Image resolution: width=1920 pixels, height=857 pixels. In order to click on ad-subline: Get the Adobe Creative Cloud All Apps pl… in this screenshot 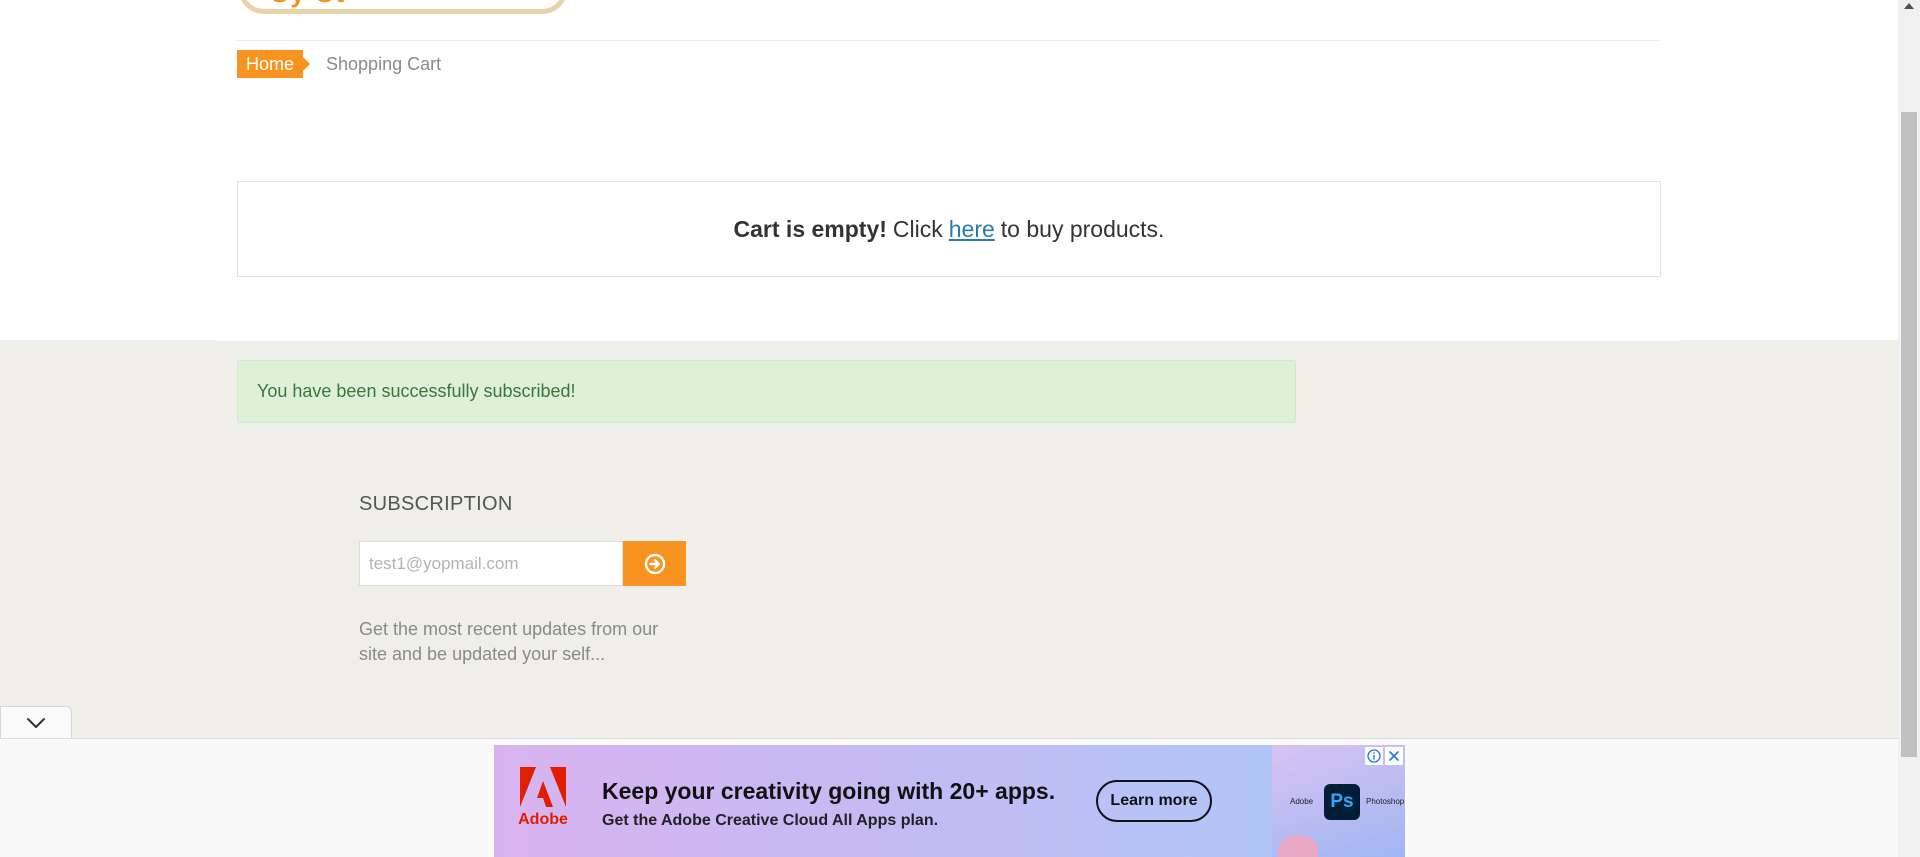, I will do `click(770, 820)`.